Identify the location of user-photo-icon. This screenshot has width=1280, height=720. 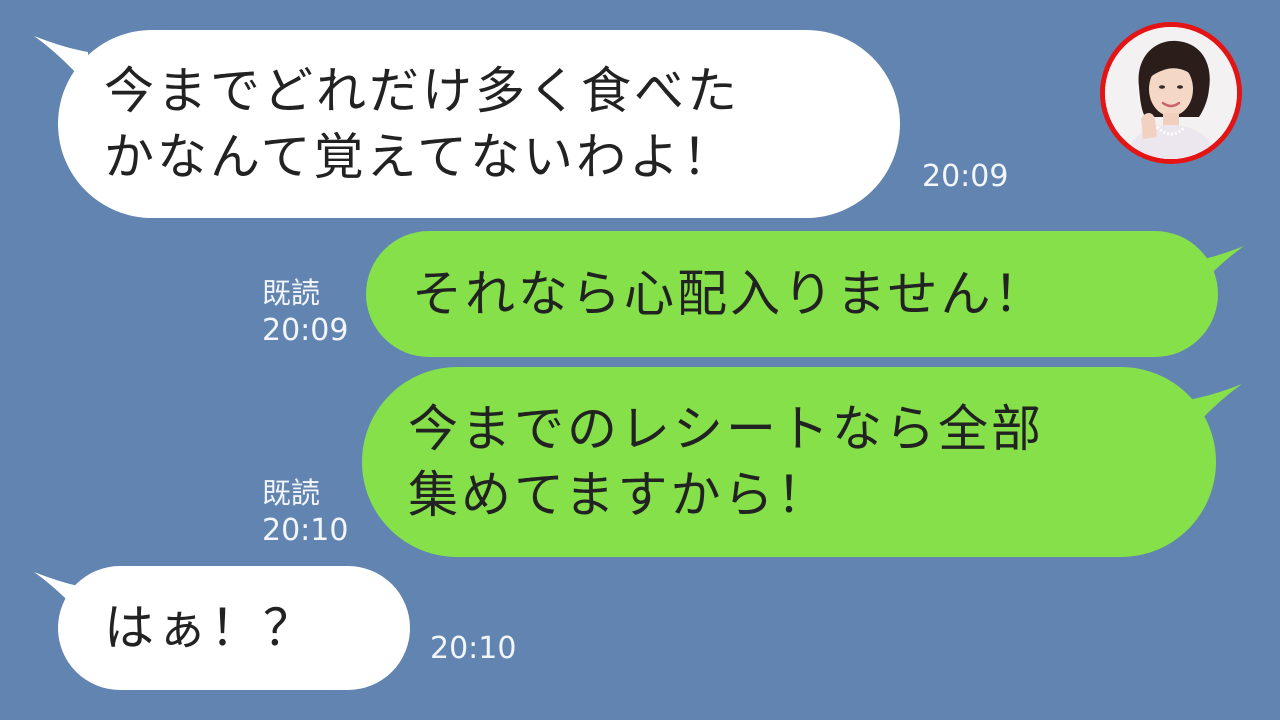
(1171, 93).